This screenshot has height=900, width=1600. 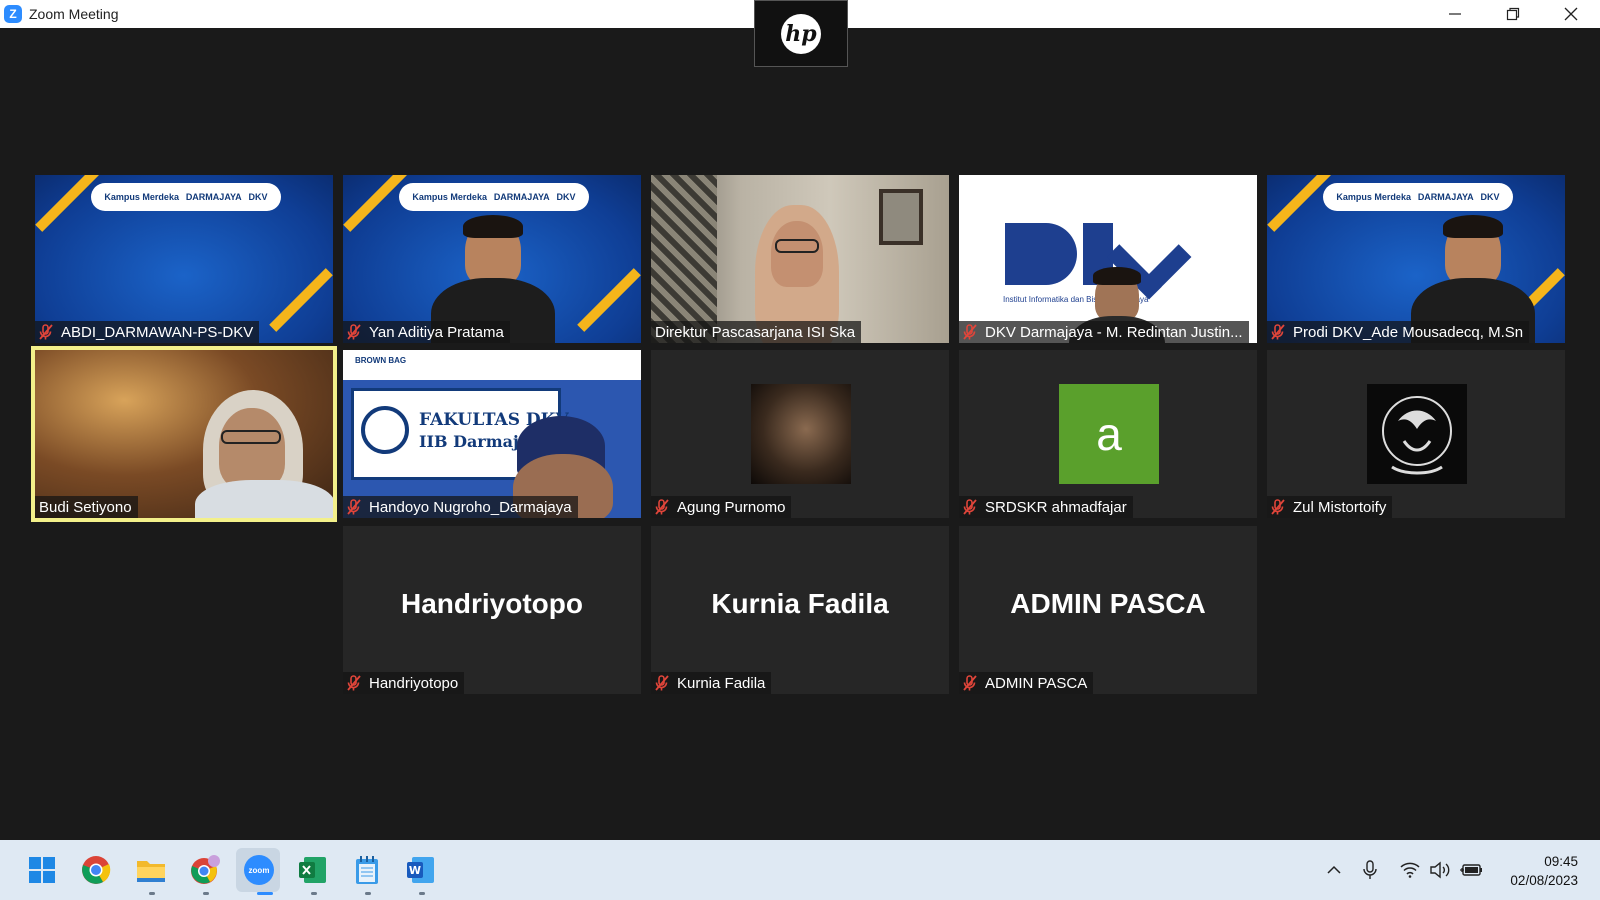 What do you see at coordinates (1408, 332) in the screenshot?
I see `participant-name: Prodi DKV_Ade Mousadecq, M.Sn` at bounding box center [1408, 332].